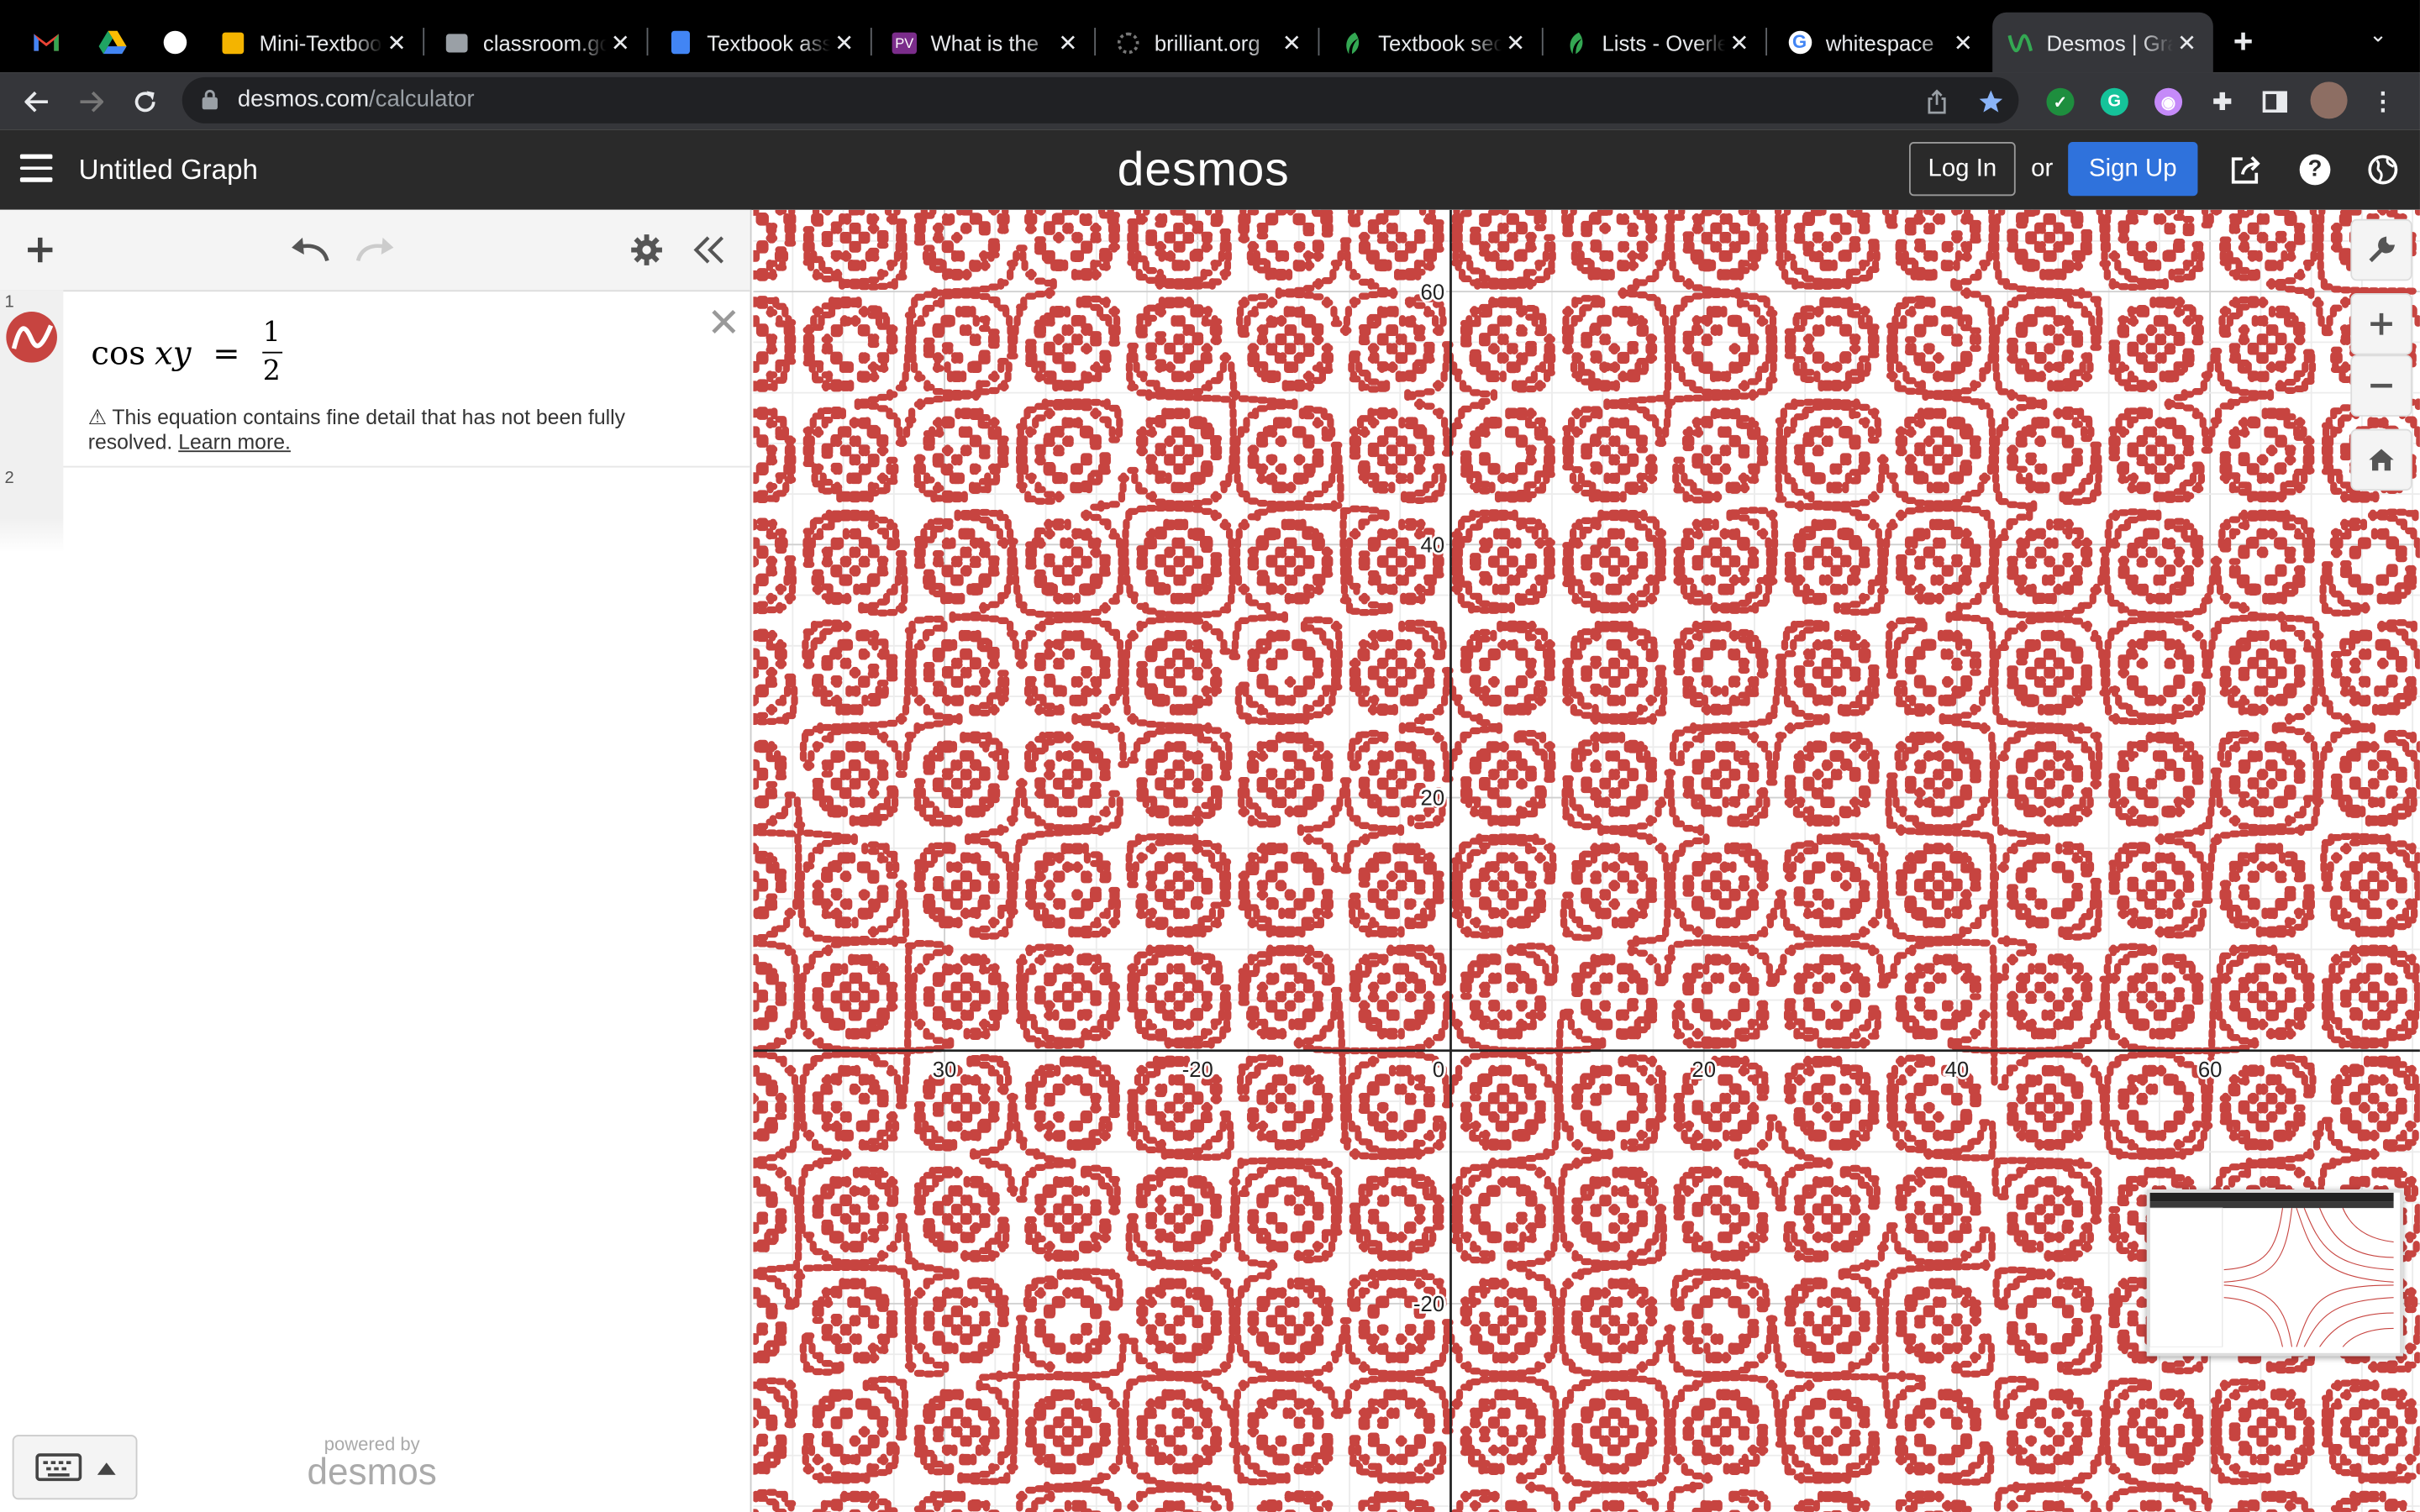 The height and width of the screenshot is (1512, 2420). I want to click on circle-icon, so click(174, 41).